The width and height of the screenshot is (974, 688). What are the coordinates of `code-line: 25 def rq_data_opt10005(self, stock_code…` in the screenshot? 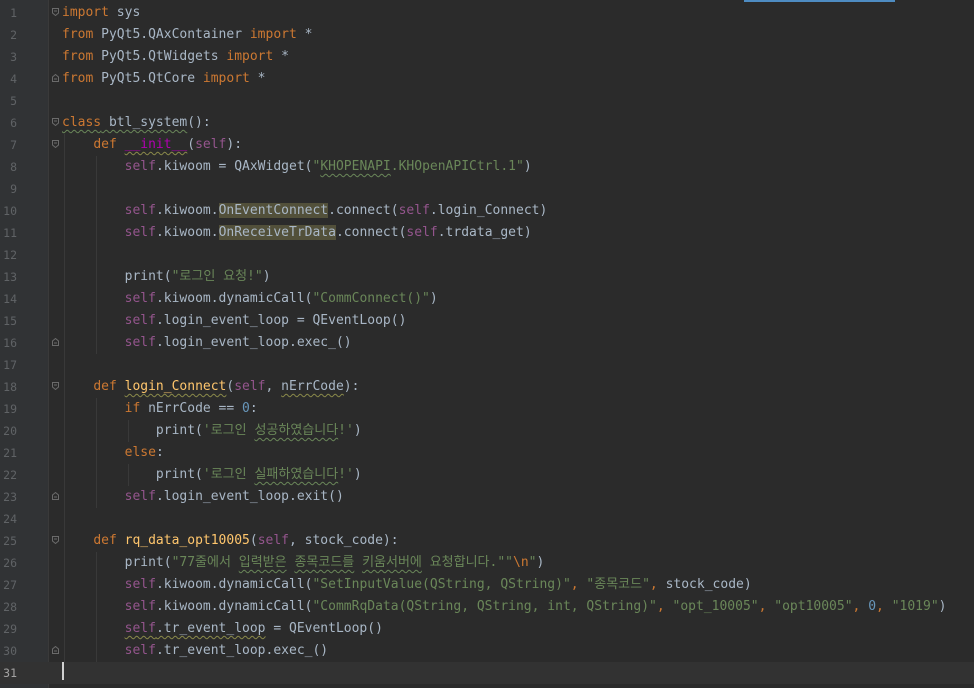 It's located at (487, 541).